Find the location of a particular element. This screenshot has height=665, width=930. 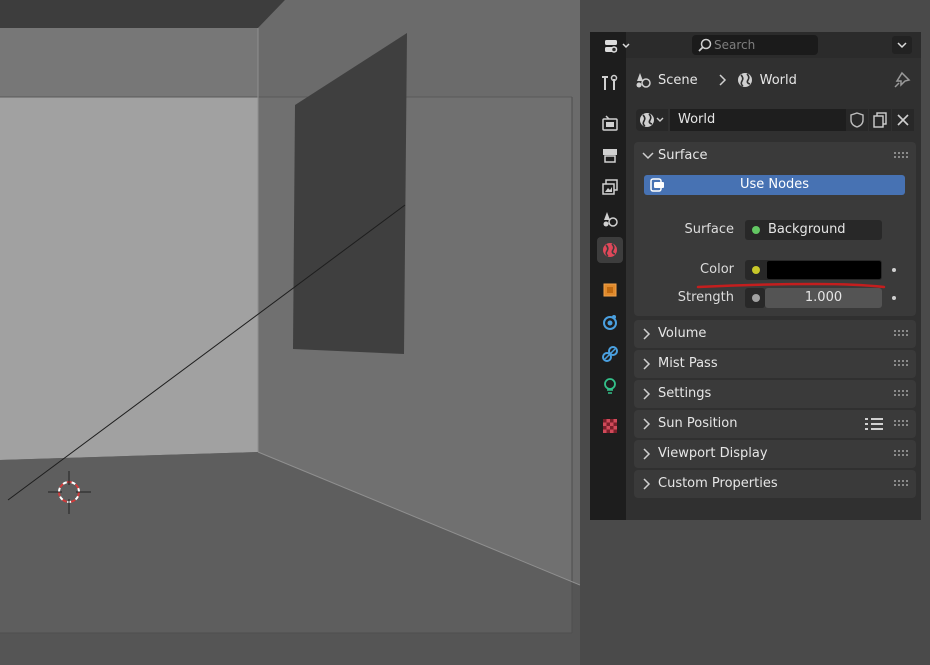

panel-header: Volume is located at coordinates (775, 334).